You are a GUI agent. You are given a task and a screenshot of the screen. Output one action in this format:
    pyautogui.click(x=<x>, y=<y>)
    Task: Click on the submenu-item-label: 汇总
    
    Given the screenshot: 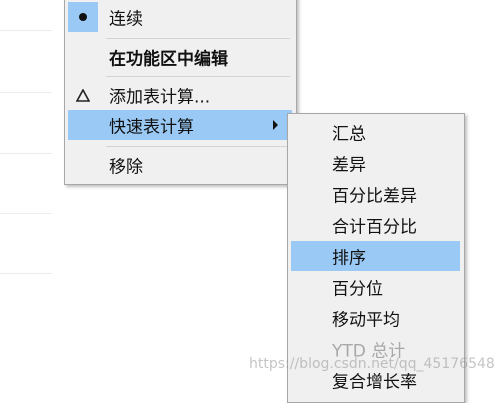 What is the action you would take?
    pyautogui.click(x=349, y=134)
    